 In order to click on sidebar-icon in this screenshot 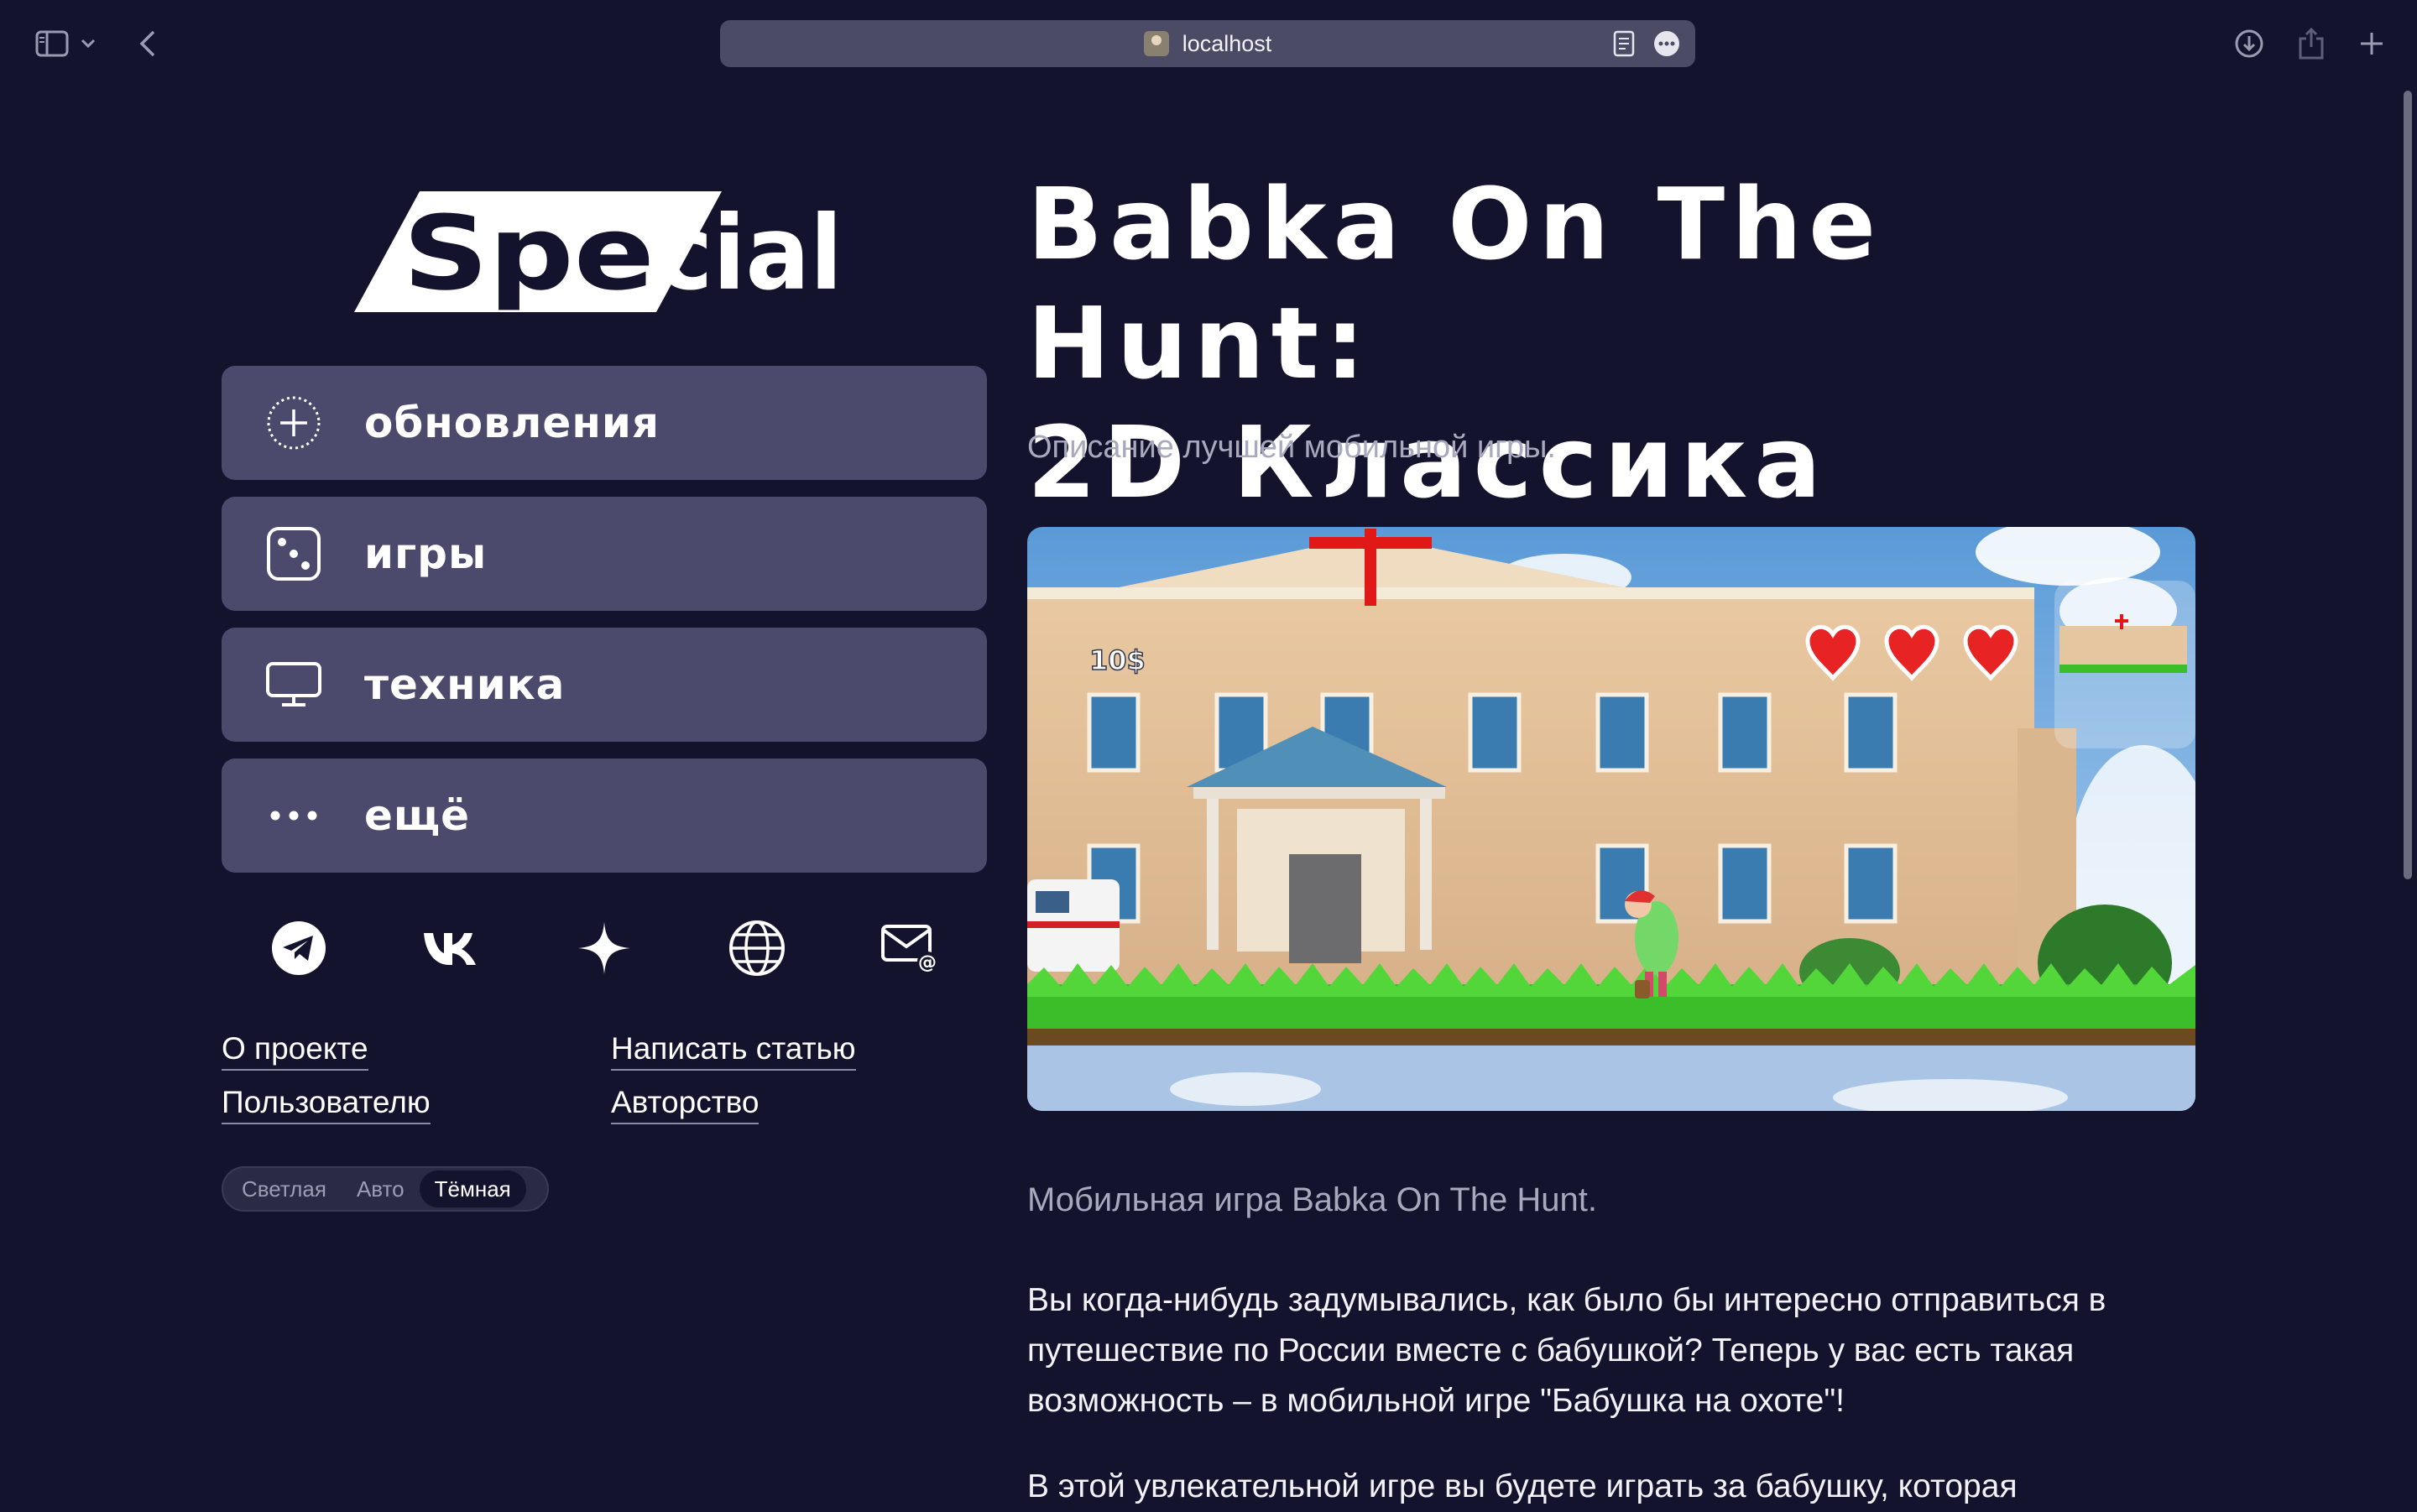, I will do `click(52, 43)`.